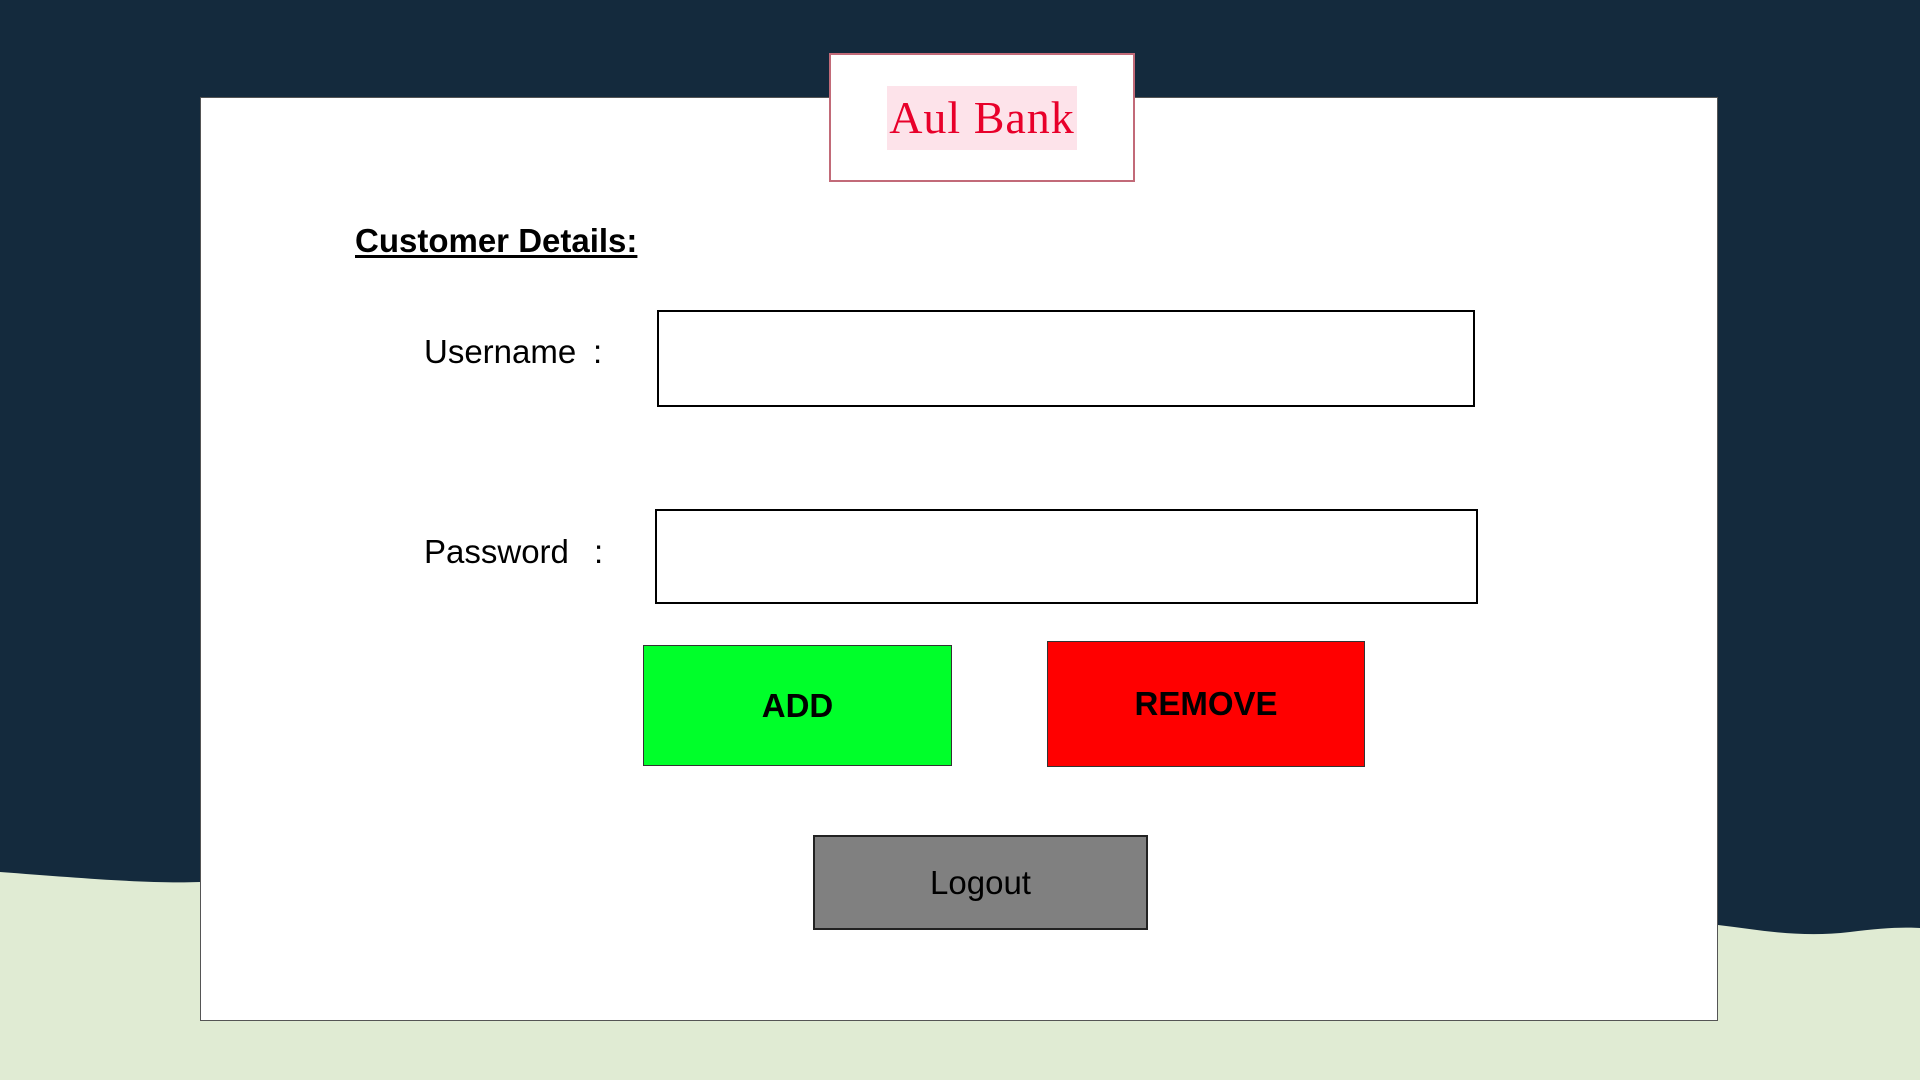 The height and width of the screenshot is (1080, 1920). What do you see at coordinates (797, 705) in the screenshot?
I see `add-button: ADD` at bounding box center [797, 705].